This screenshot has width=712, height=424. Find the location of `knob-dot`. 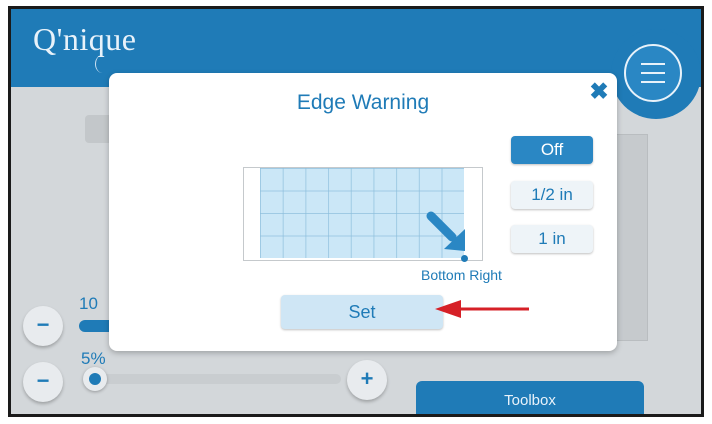

knob-dot is located at coordinates (95, 379).